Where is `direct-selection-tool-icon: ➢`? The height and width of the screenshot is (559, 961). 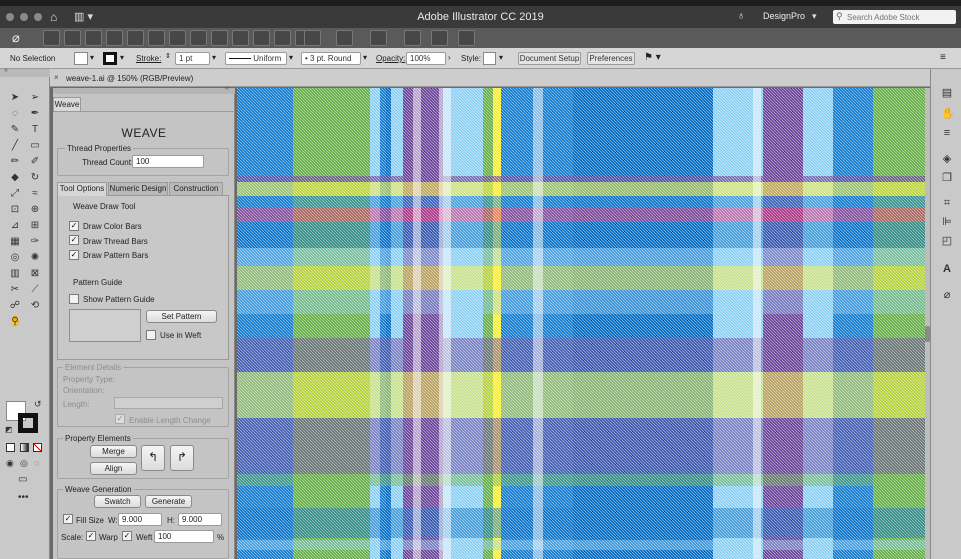 direct-selection-tool-icon: ➢ is located at coordinates (35, 98).